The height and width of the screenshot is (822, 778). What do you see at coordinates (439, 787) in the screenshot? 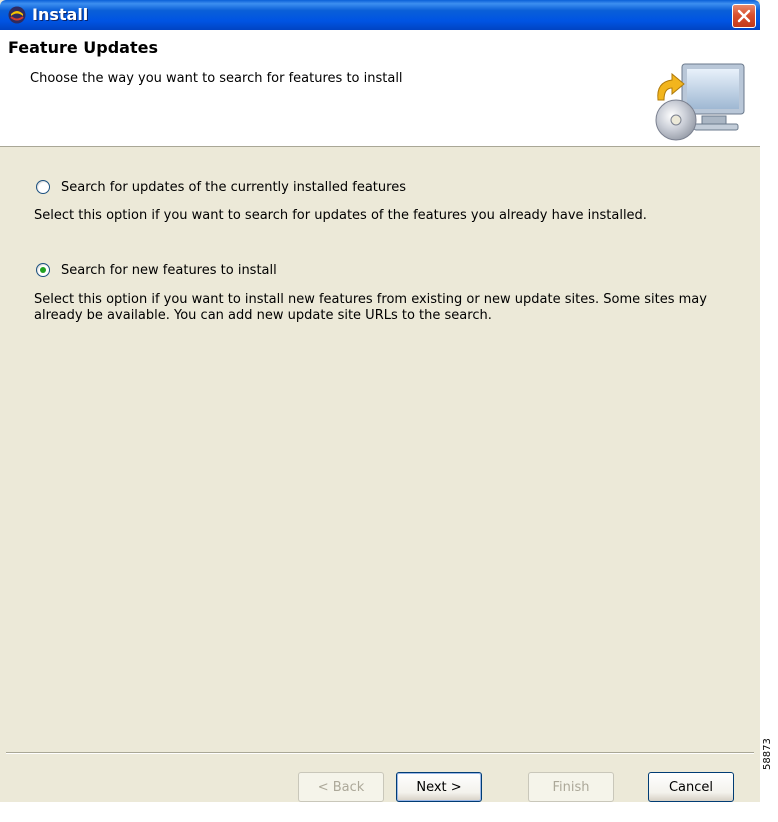
I see `next-button: Next >` at bounding box center [439, 787].